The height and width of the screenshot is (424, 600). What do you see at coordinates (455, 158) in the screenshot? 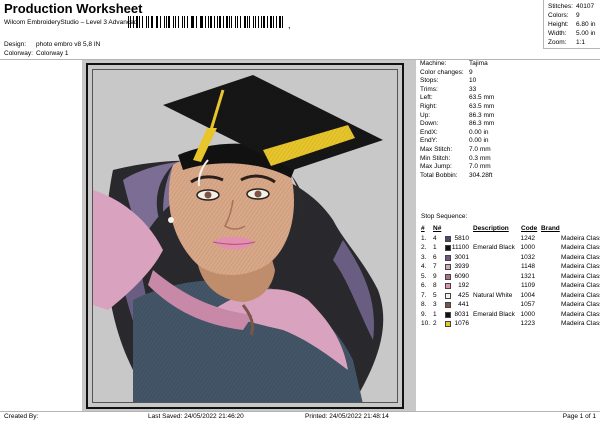
I see `info-min-stitch: Min Stitch: 0.3 mm` at bounding box center [455, 158].